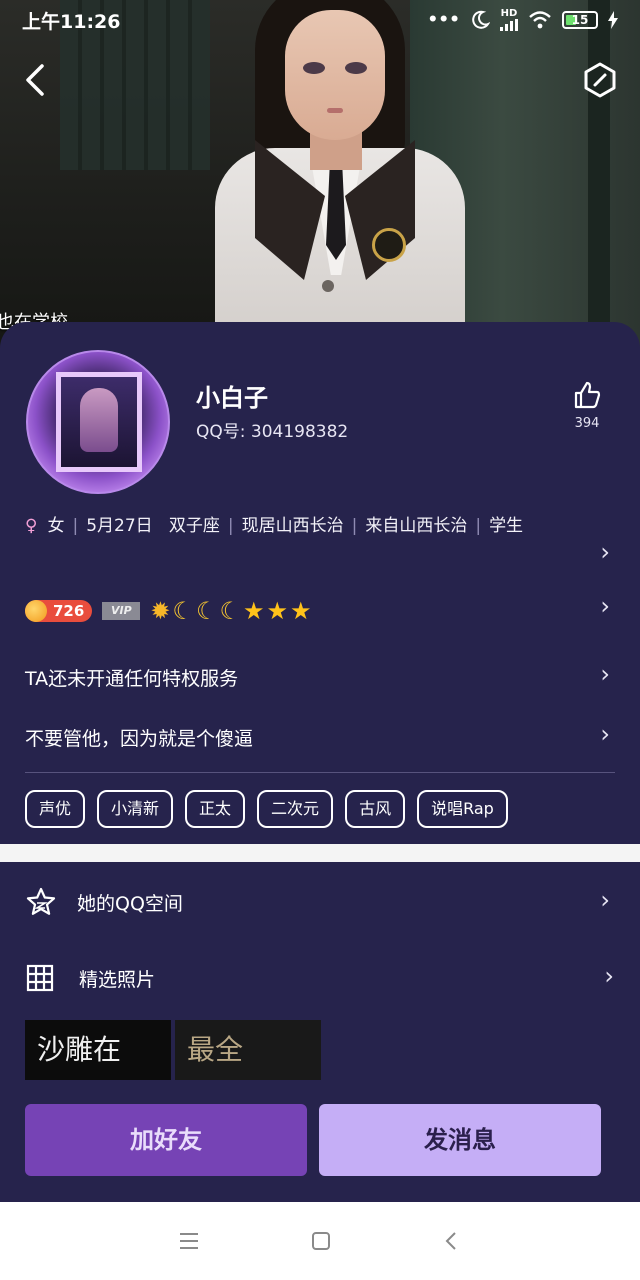  I want to click on hexagon-settings-icon, so click(600, 80).